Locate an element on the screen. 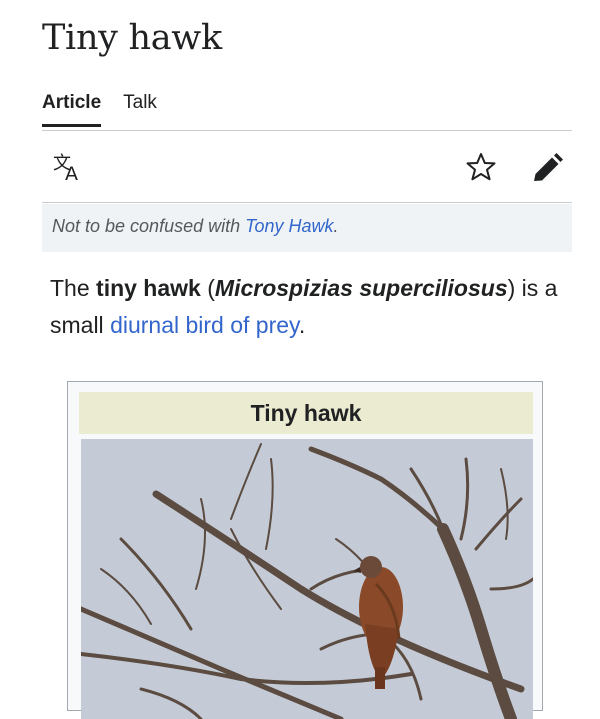  page-title: Tiny hawk is located at coordinates (132, 38).